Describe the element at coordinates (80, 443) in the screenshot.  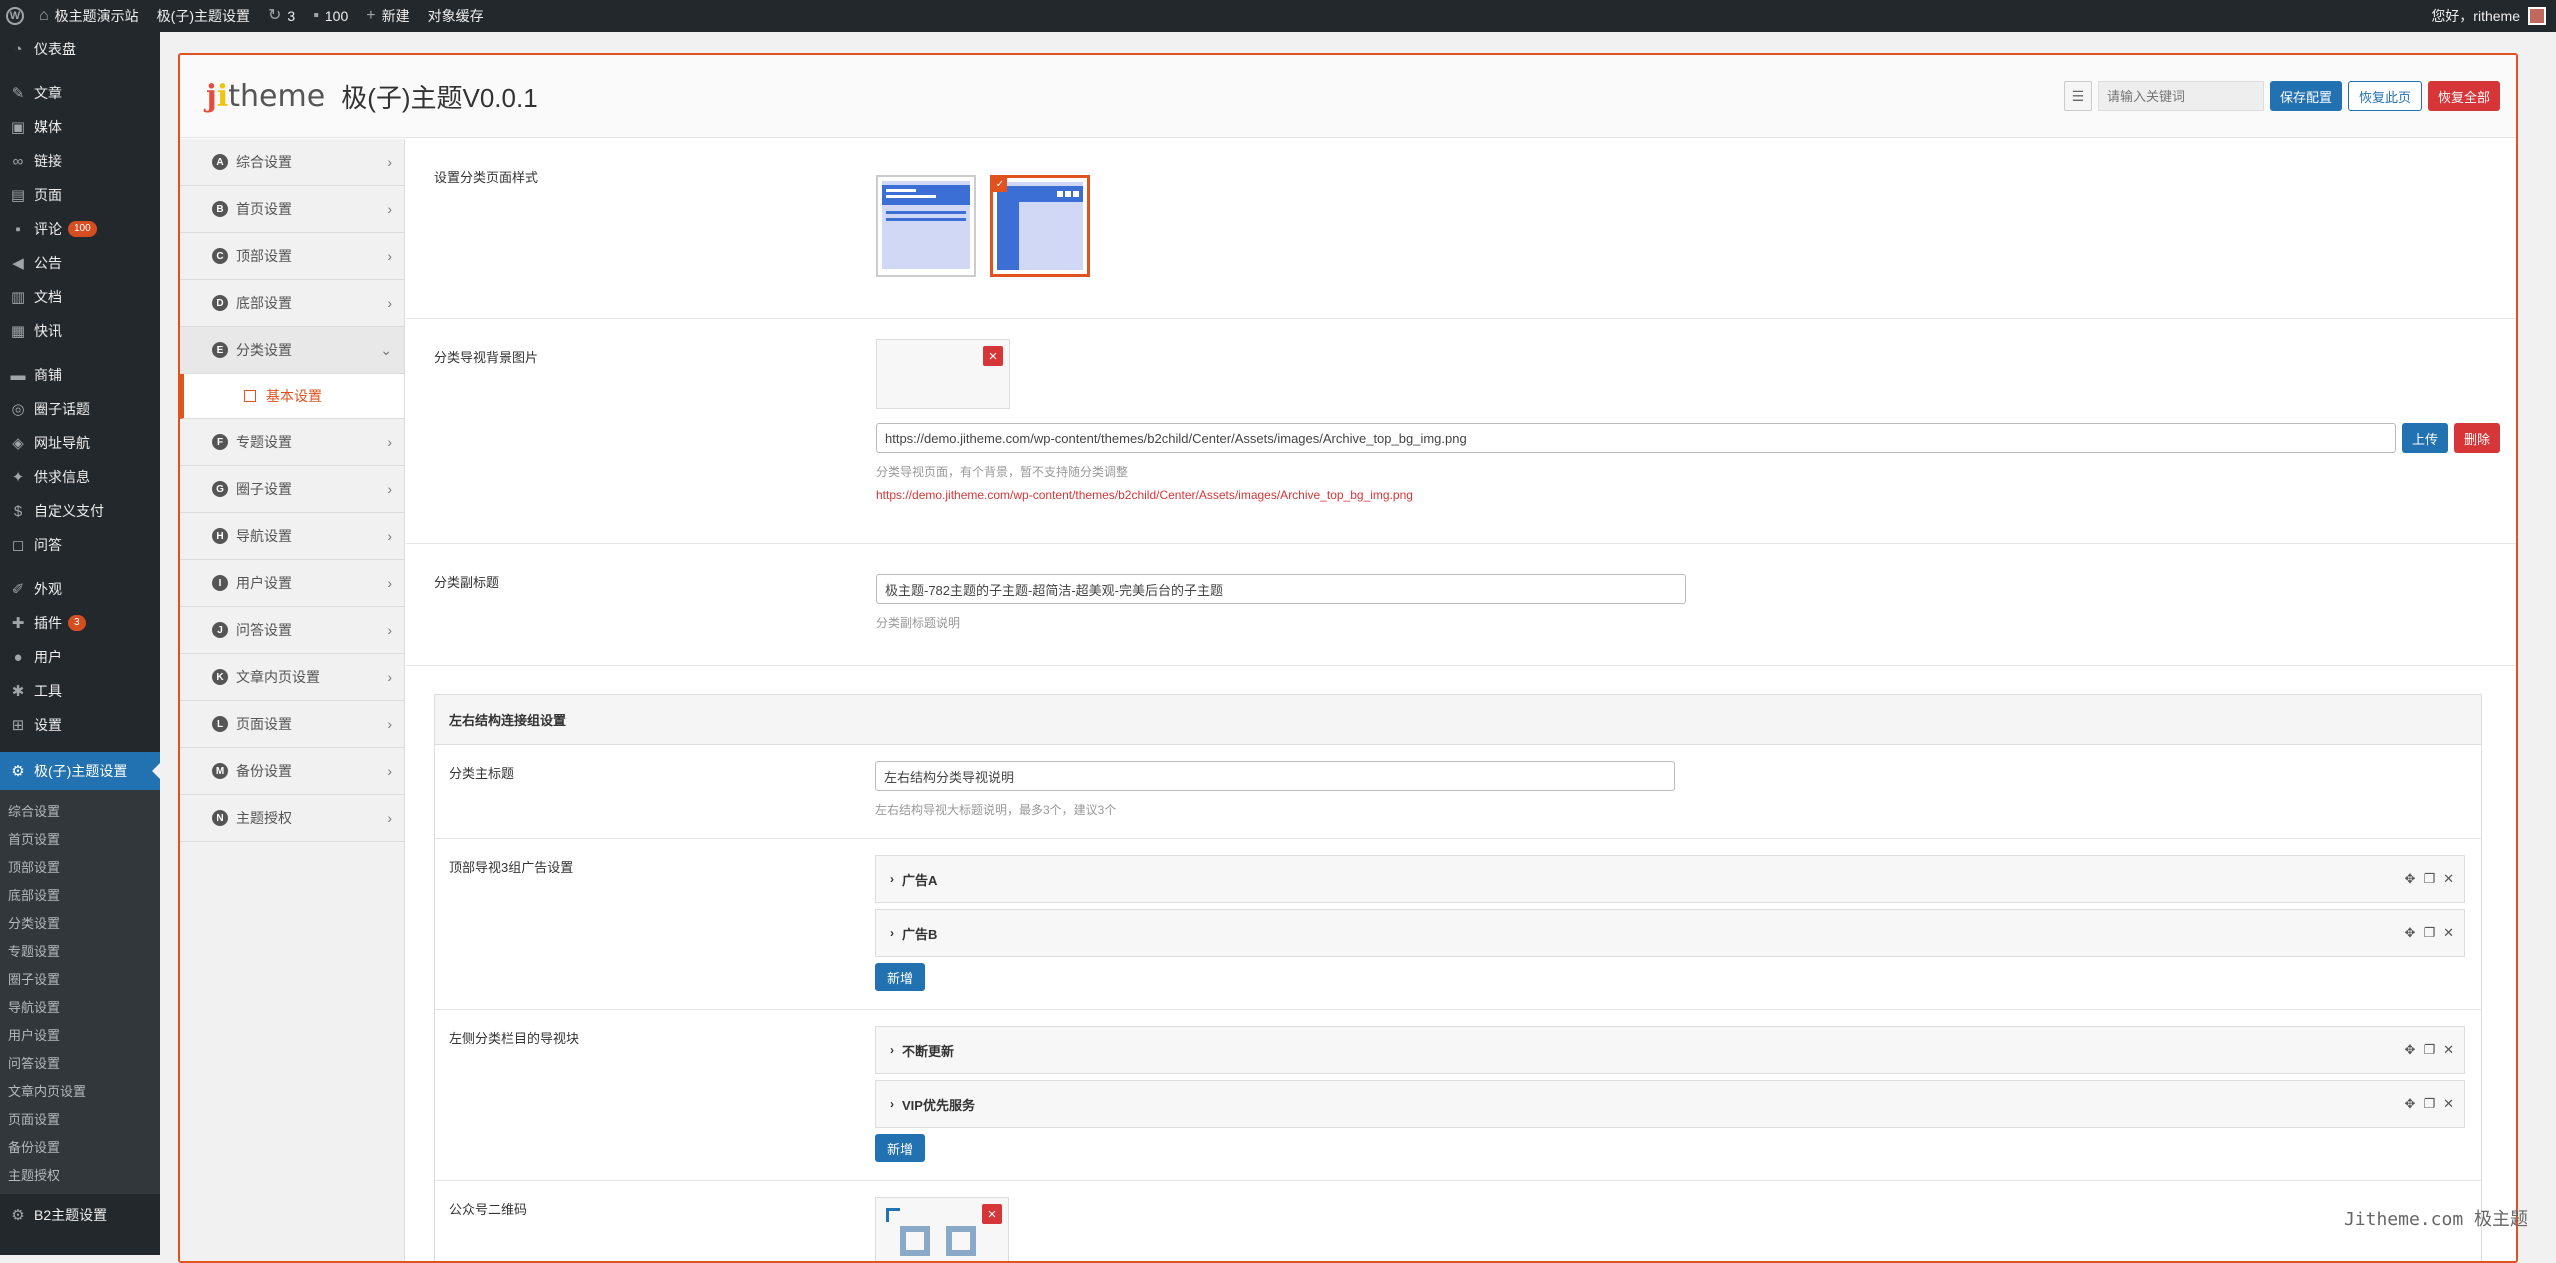
I see `sidebar-item: ◈网址导航` at that location.